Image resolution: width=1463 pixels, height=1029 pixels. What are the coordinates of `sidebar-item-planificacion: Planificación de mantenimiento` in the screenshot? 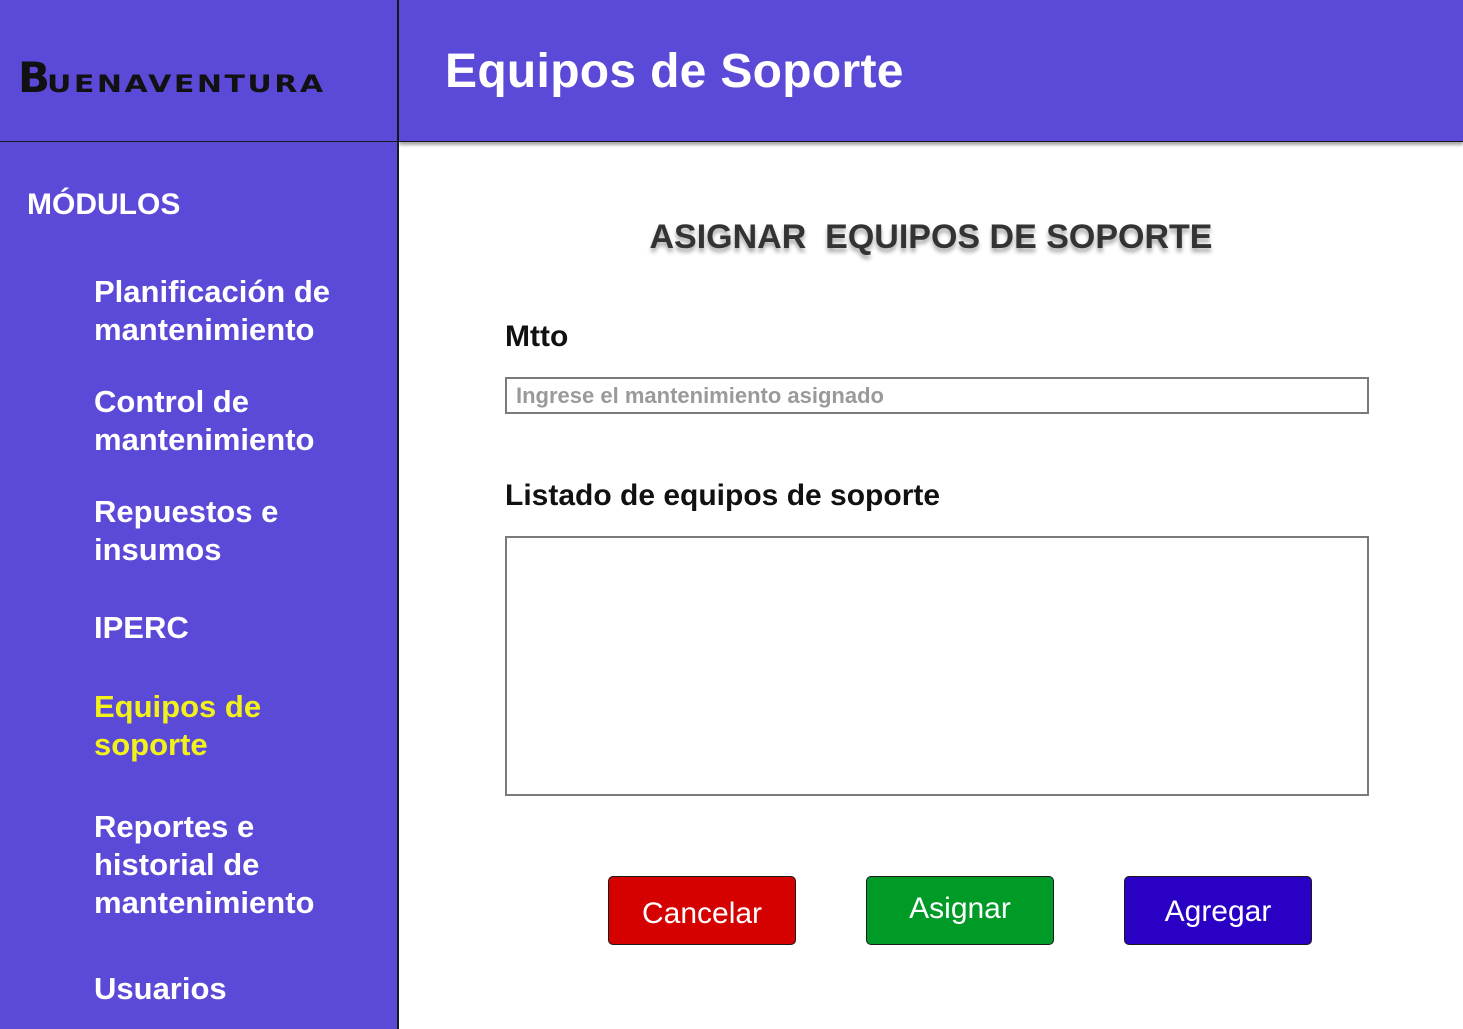 It's located at (239, 311).